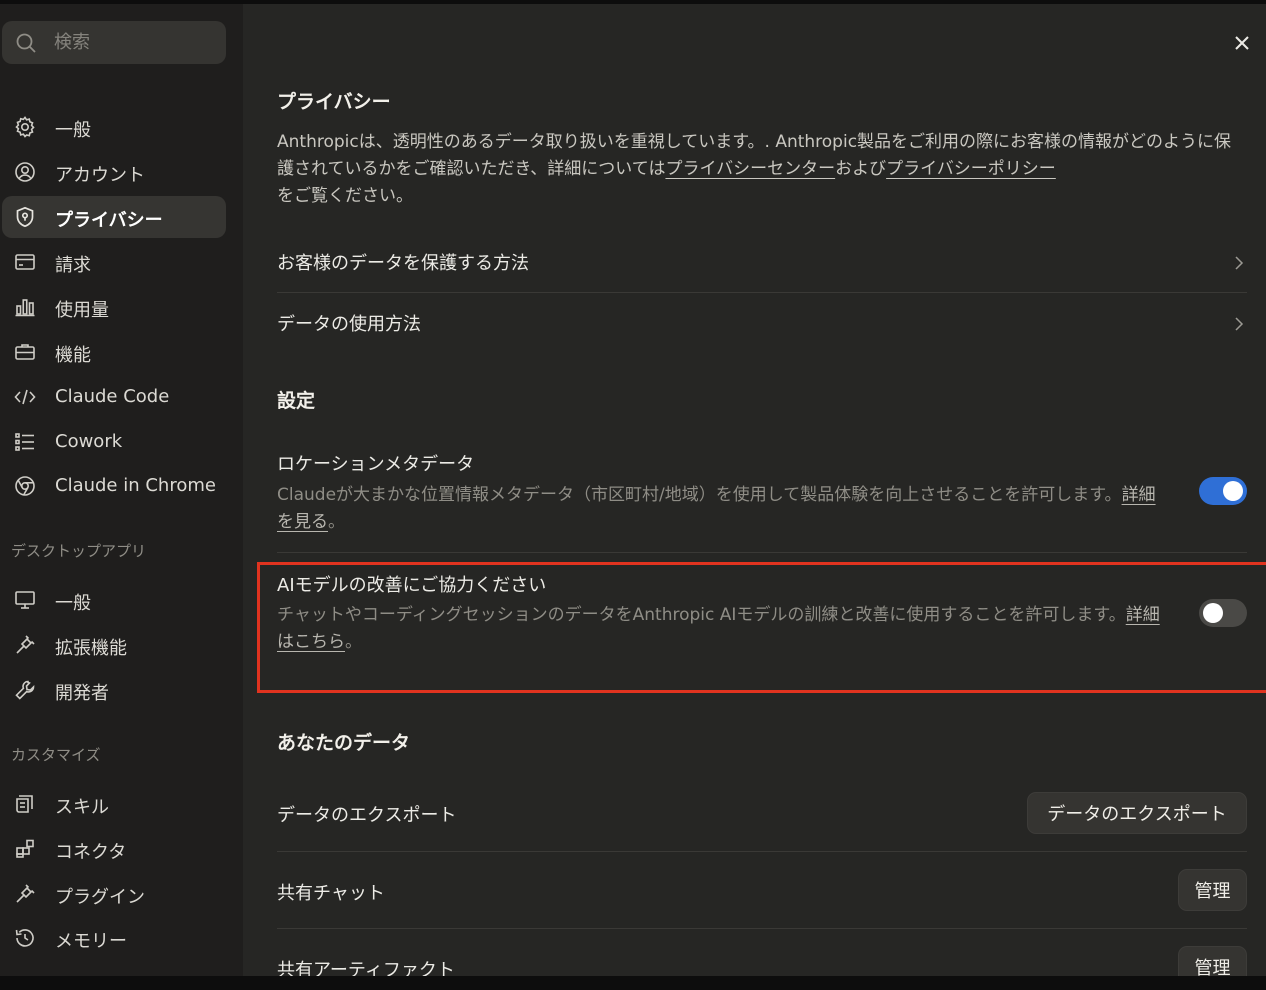 Image resolution: width=1266 pixels, height=990 pixels. I want to click on close-button, so click(1242, 43).